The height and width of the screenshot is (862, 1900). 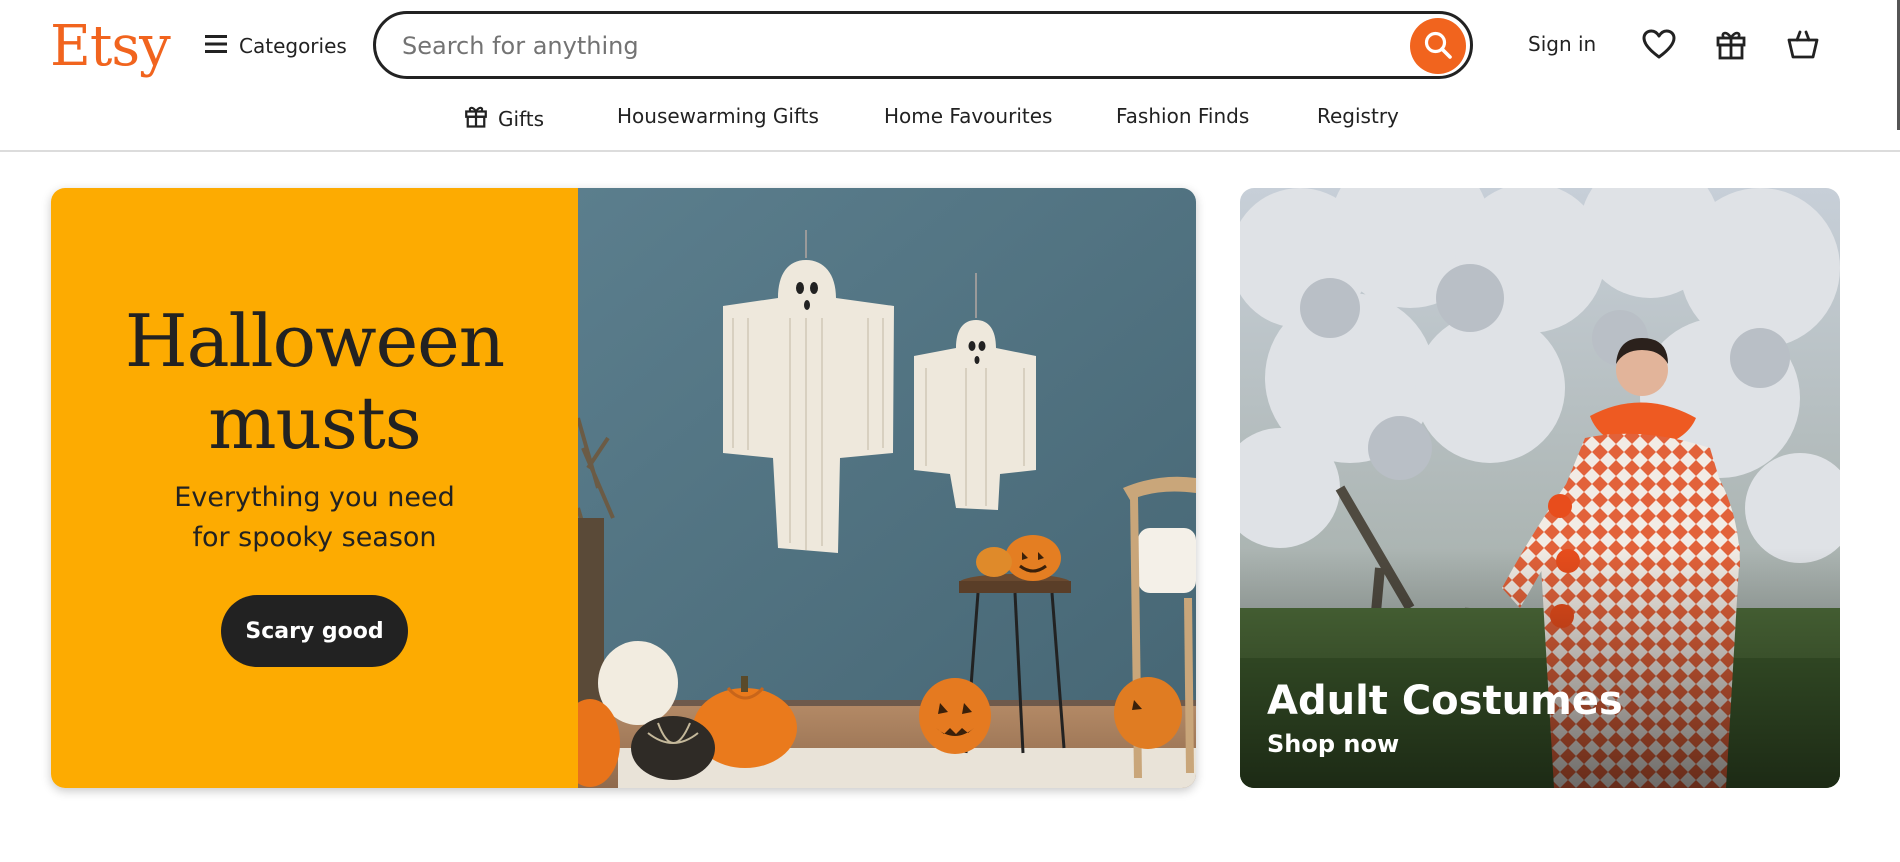 What do you see at coordinates (1182, 116) in the screenshot?
I see `nav-item-fashion-finds: Fashion Finds` at bounding box center [1182, 116].